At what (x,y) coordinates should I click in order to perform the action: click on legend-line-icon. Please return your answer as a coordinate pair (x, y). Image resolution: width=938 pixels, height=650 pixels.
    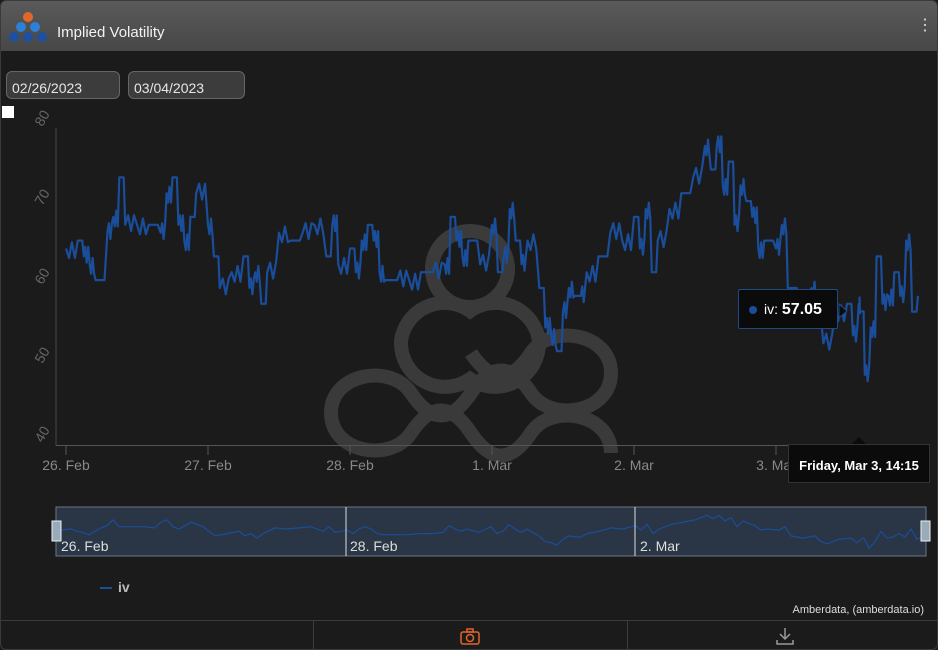
    Looking at the image, I should click on (106, 588).